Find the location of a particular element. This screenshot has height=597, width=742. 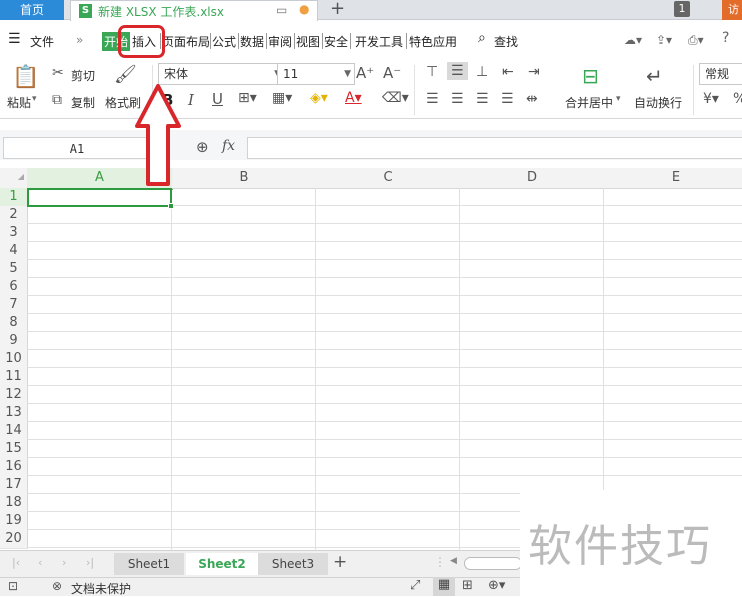

column-header-e: E is located at coordinates (673, 178).